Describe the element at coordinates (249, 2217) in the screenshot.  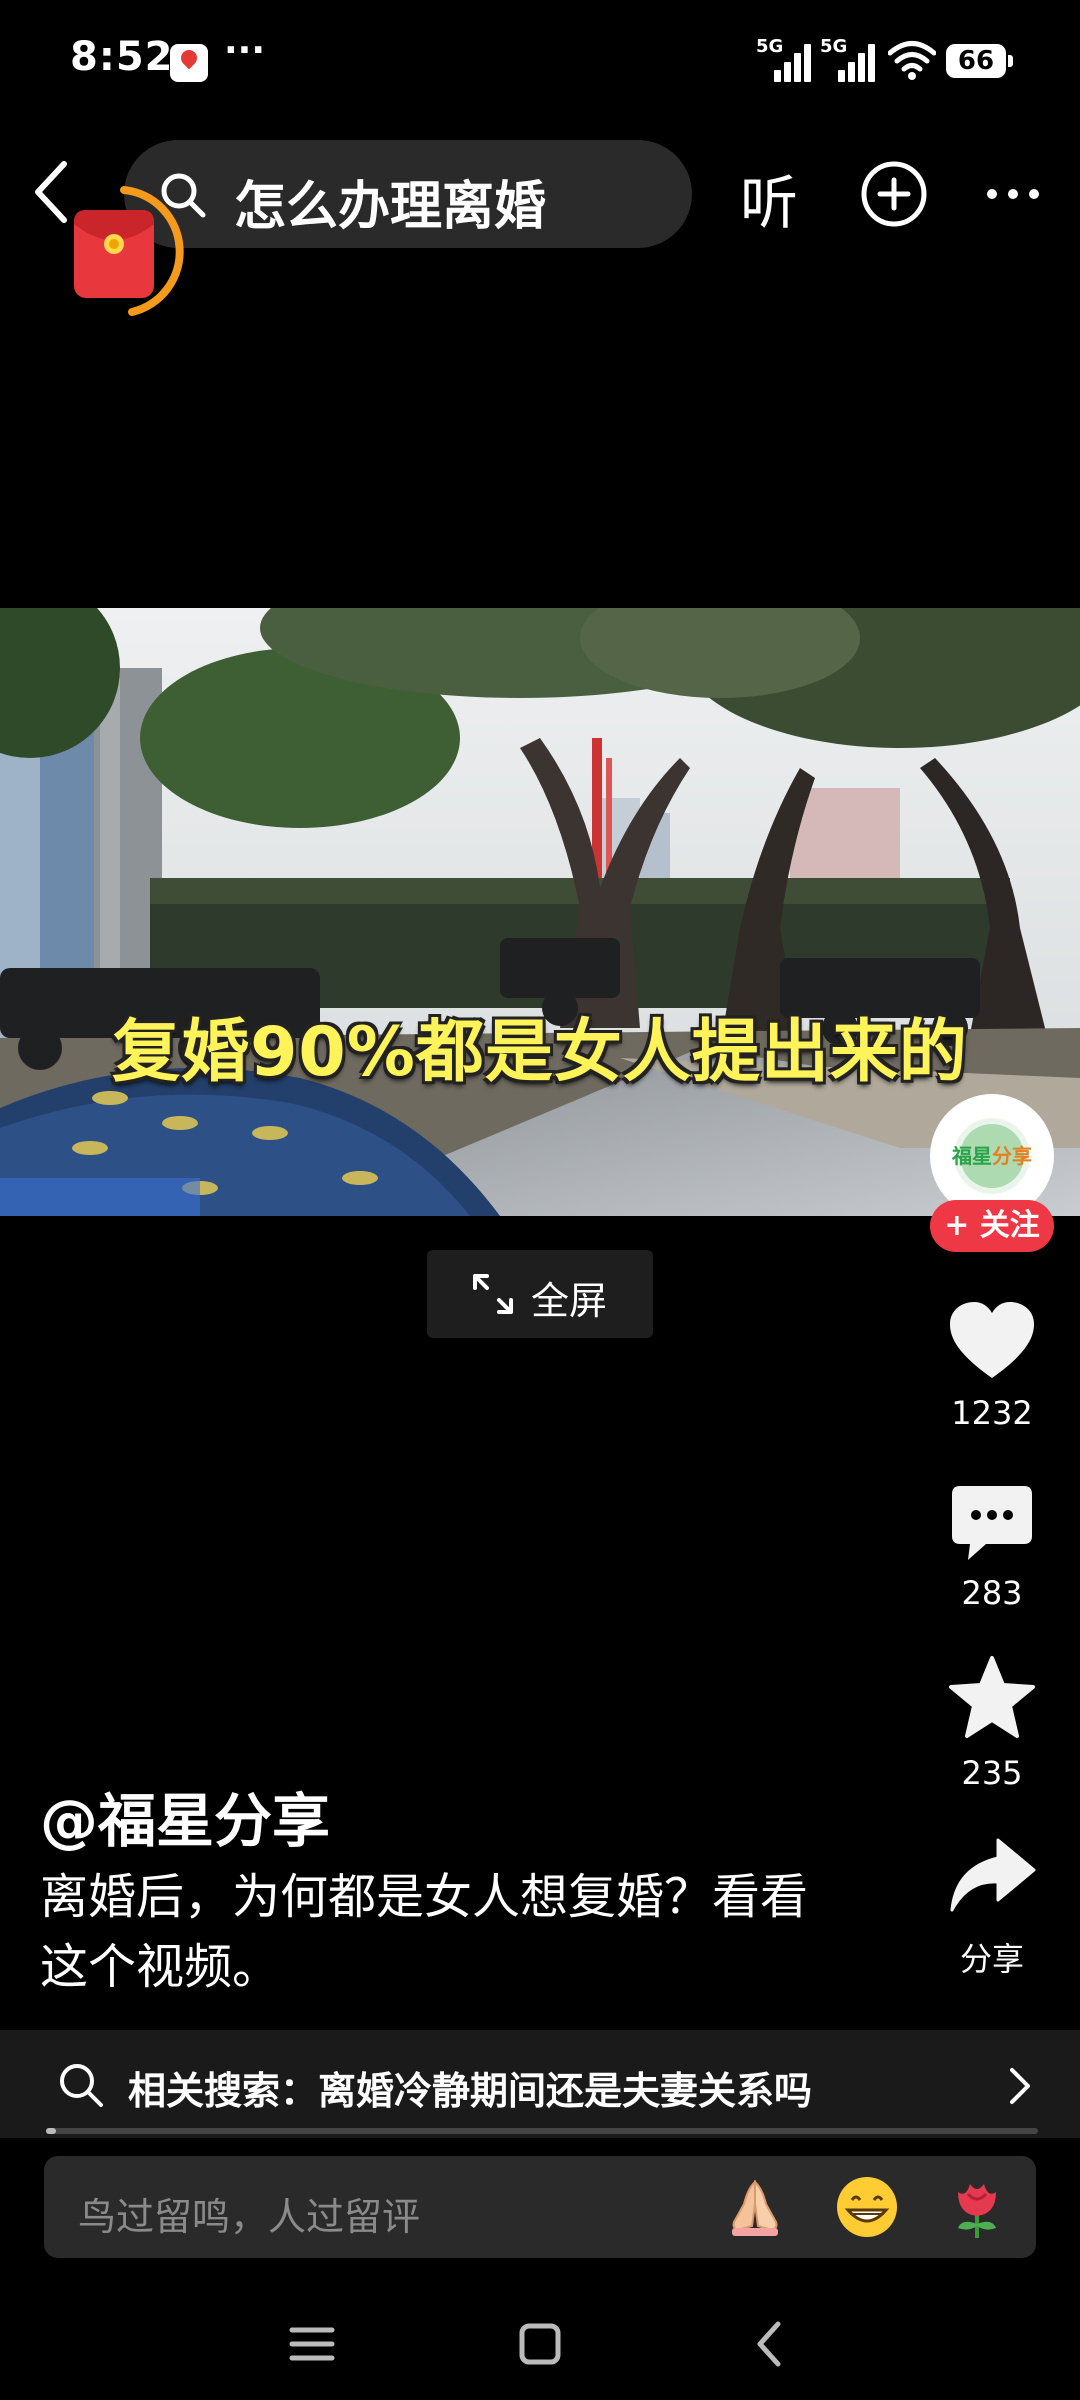
I see `comment-placeholder: 鸟过留鸣，人过留评` at that location.